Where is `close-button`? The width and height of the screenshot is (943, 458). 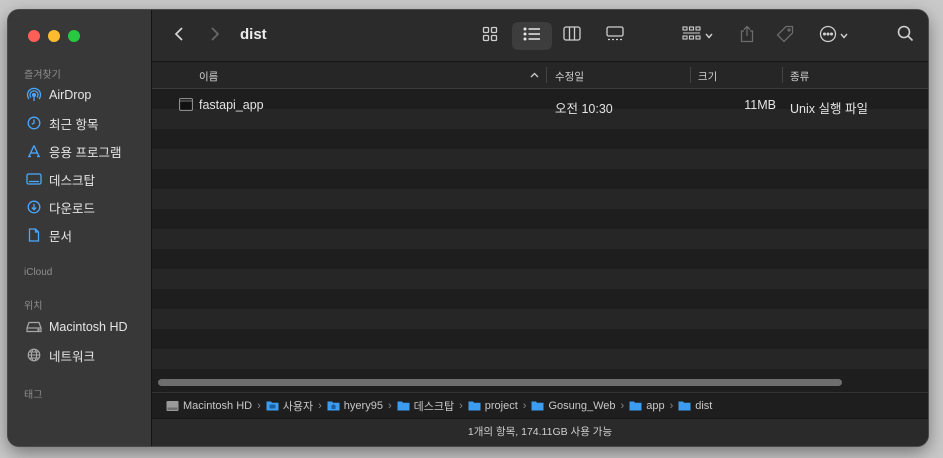
close-button is located at coordinates (34, 36).